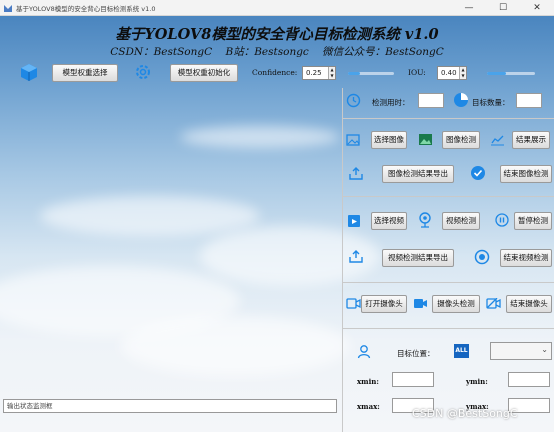 The image size is (554, 432). I want to click on detect-time-label: 检测用时：, so click(391, 102).